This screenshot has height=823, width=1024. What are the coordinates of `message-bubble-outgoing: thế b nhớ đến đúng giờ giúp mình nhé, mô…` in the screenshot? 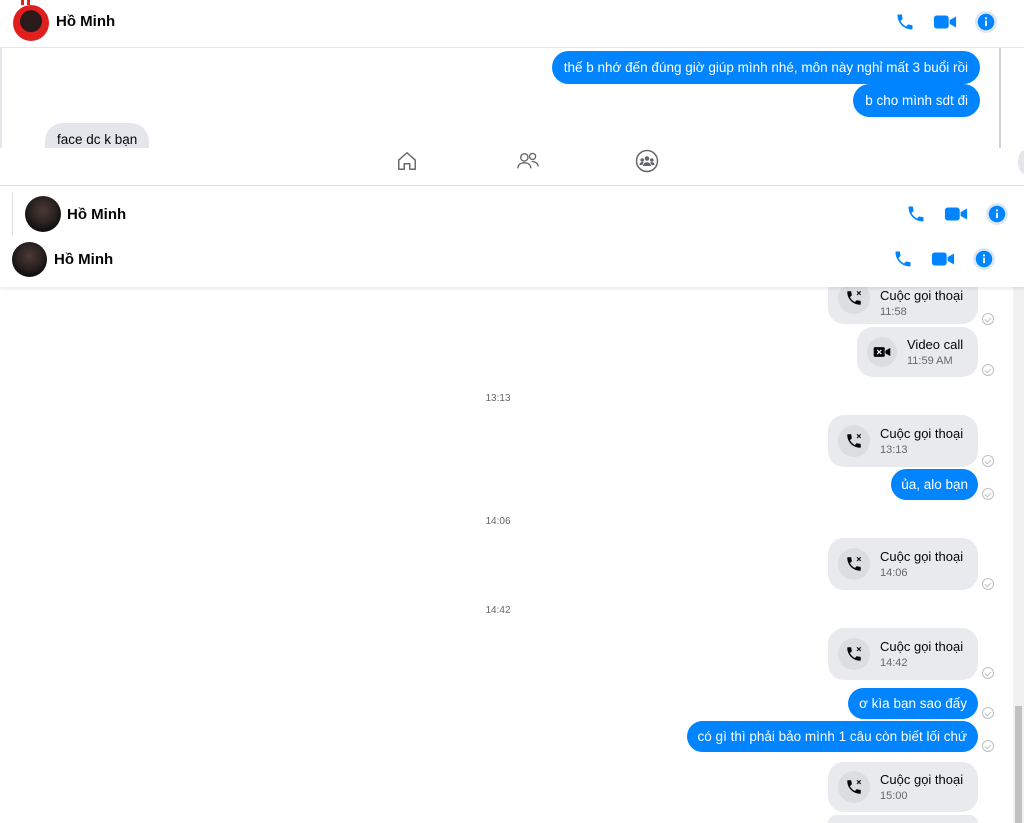 It's located at (765, 67).